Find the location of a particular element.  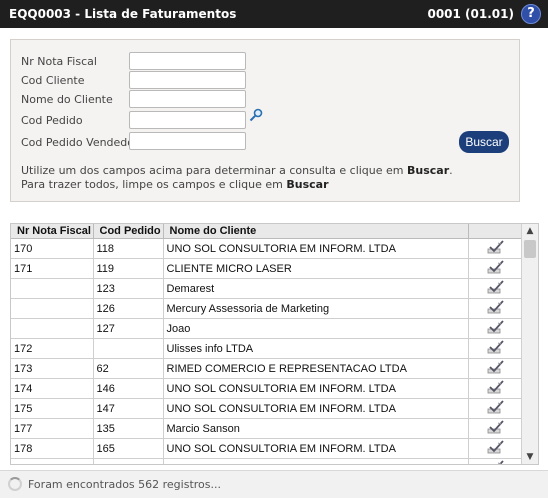

cell-cod-pedido: 119 is located at coordinates (128, 268).